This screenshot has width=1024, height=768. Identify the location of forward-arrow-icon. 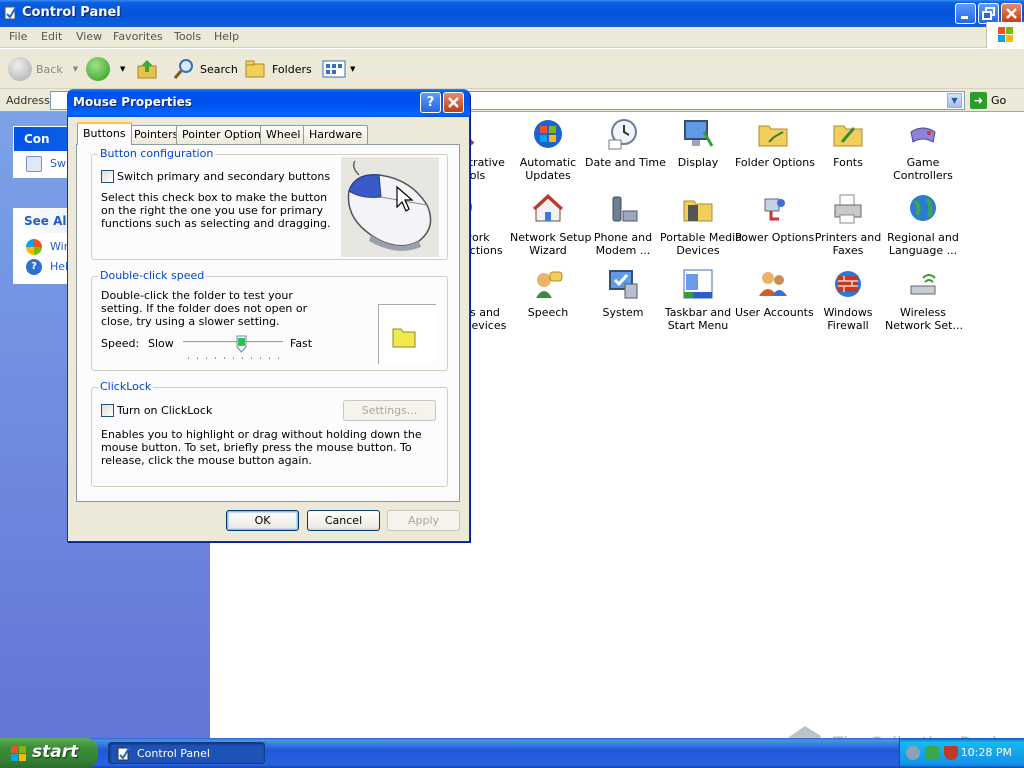
(98, 69).